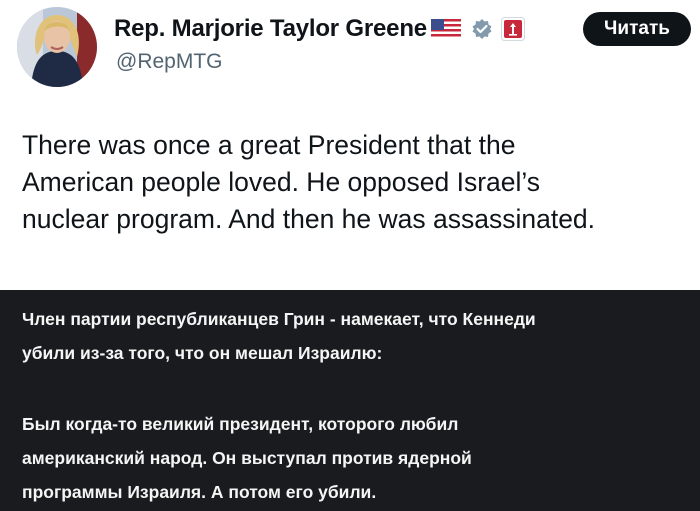  I want to click on government-seal-icon, so click(512, 29).